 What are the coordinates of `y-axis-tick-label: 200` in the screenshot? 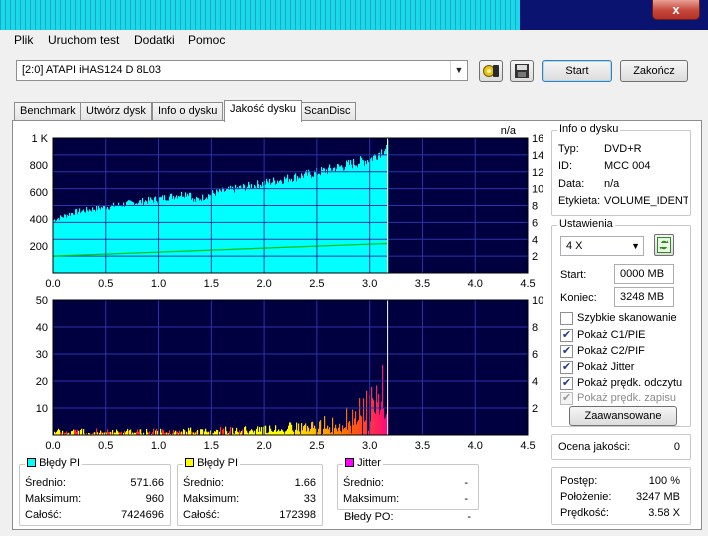 It's located at (39, 247).